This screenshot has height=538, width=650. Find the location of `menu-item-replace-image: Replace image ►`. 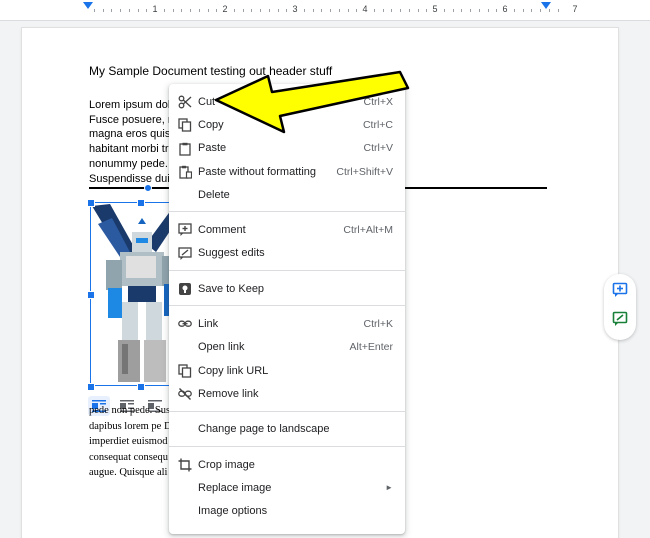

menu-item-replace-image: Replace image ► is located at coordinates (287, 487).